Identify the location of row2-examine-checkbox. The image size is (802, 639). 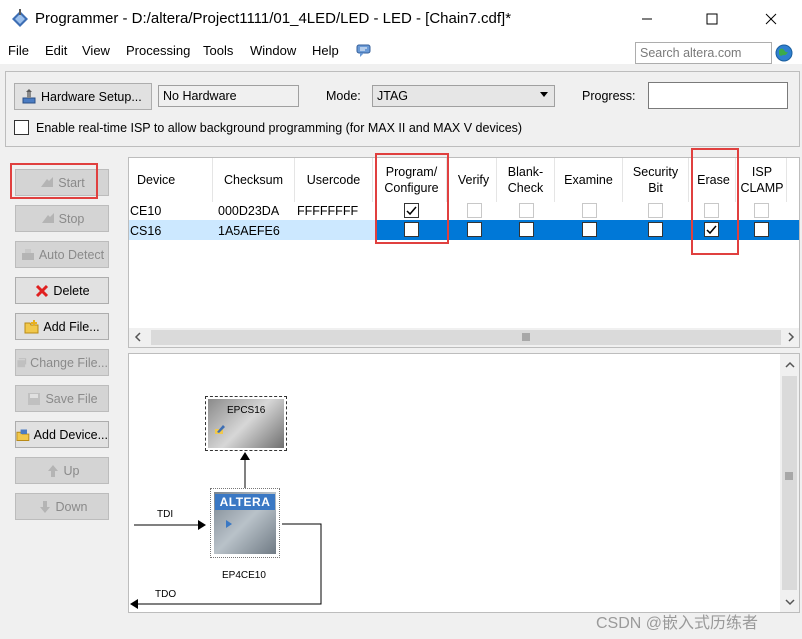
(589, 229).